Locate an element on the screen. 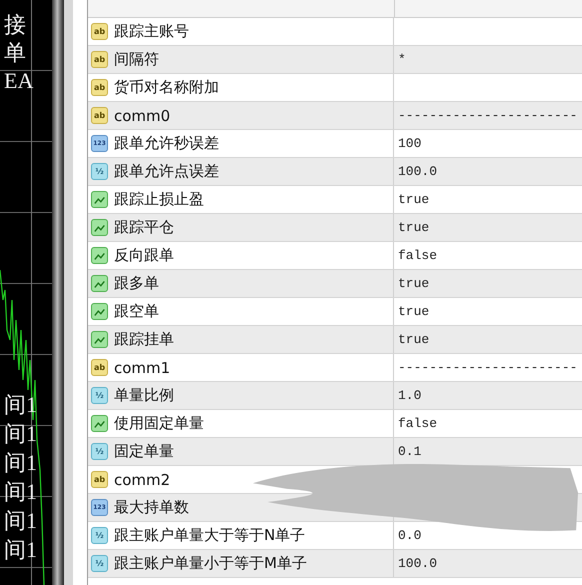 This screenshot has height=585, width=582. parameter-value: 0.1 is located at coordinates (410, 451).